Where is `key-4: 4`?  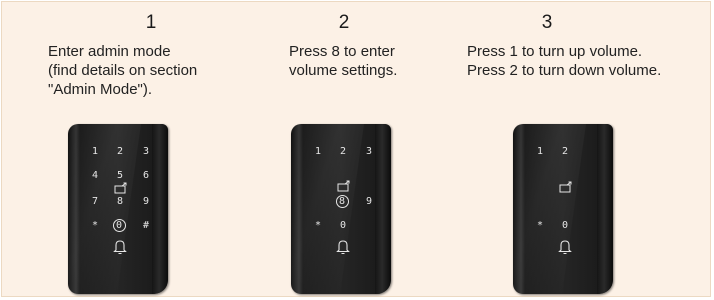
key-4: 4 is located at coordinates (95, 175).